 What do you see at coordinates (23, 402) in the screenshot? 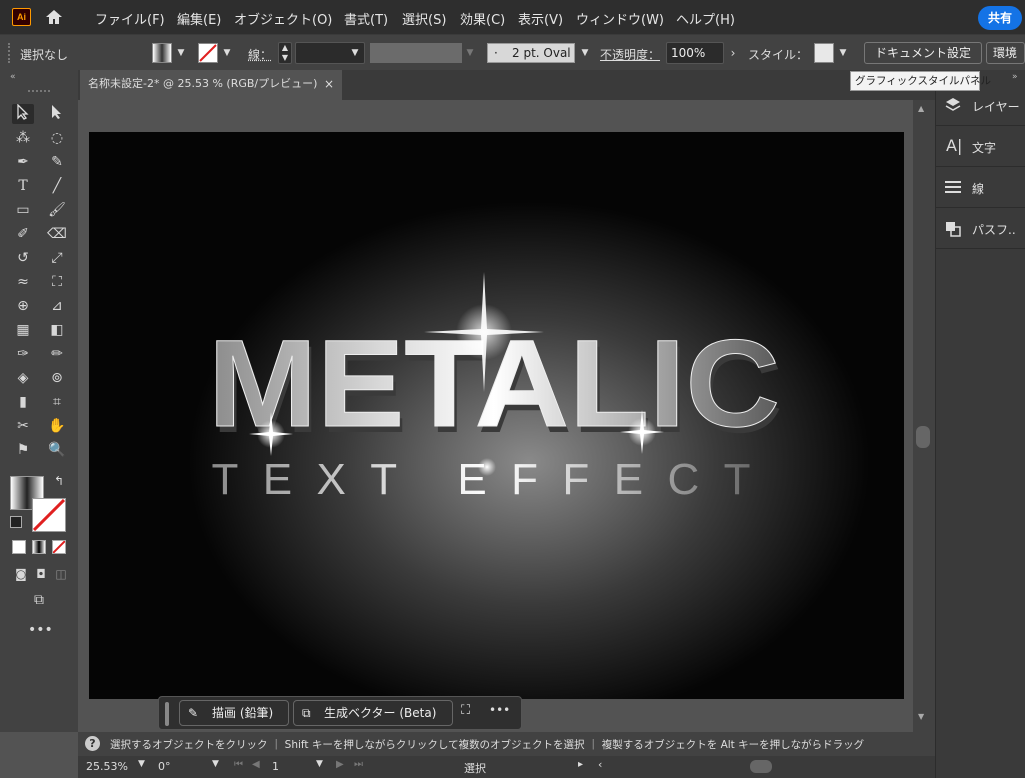
I see `column-graph-tool-icon: ▮` at bounding box center [23, 402].